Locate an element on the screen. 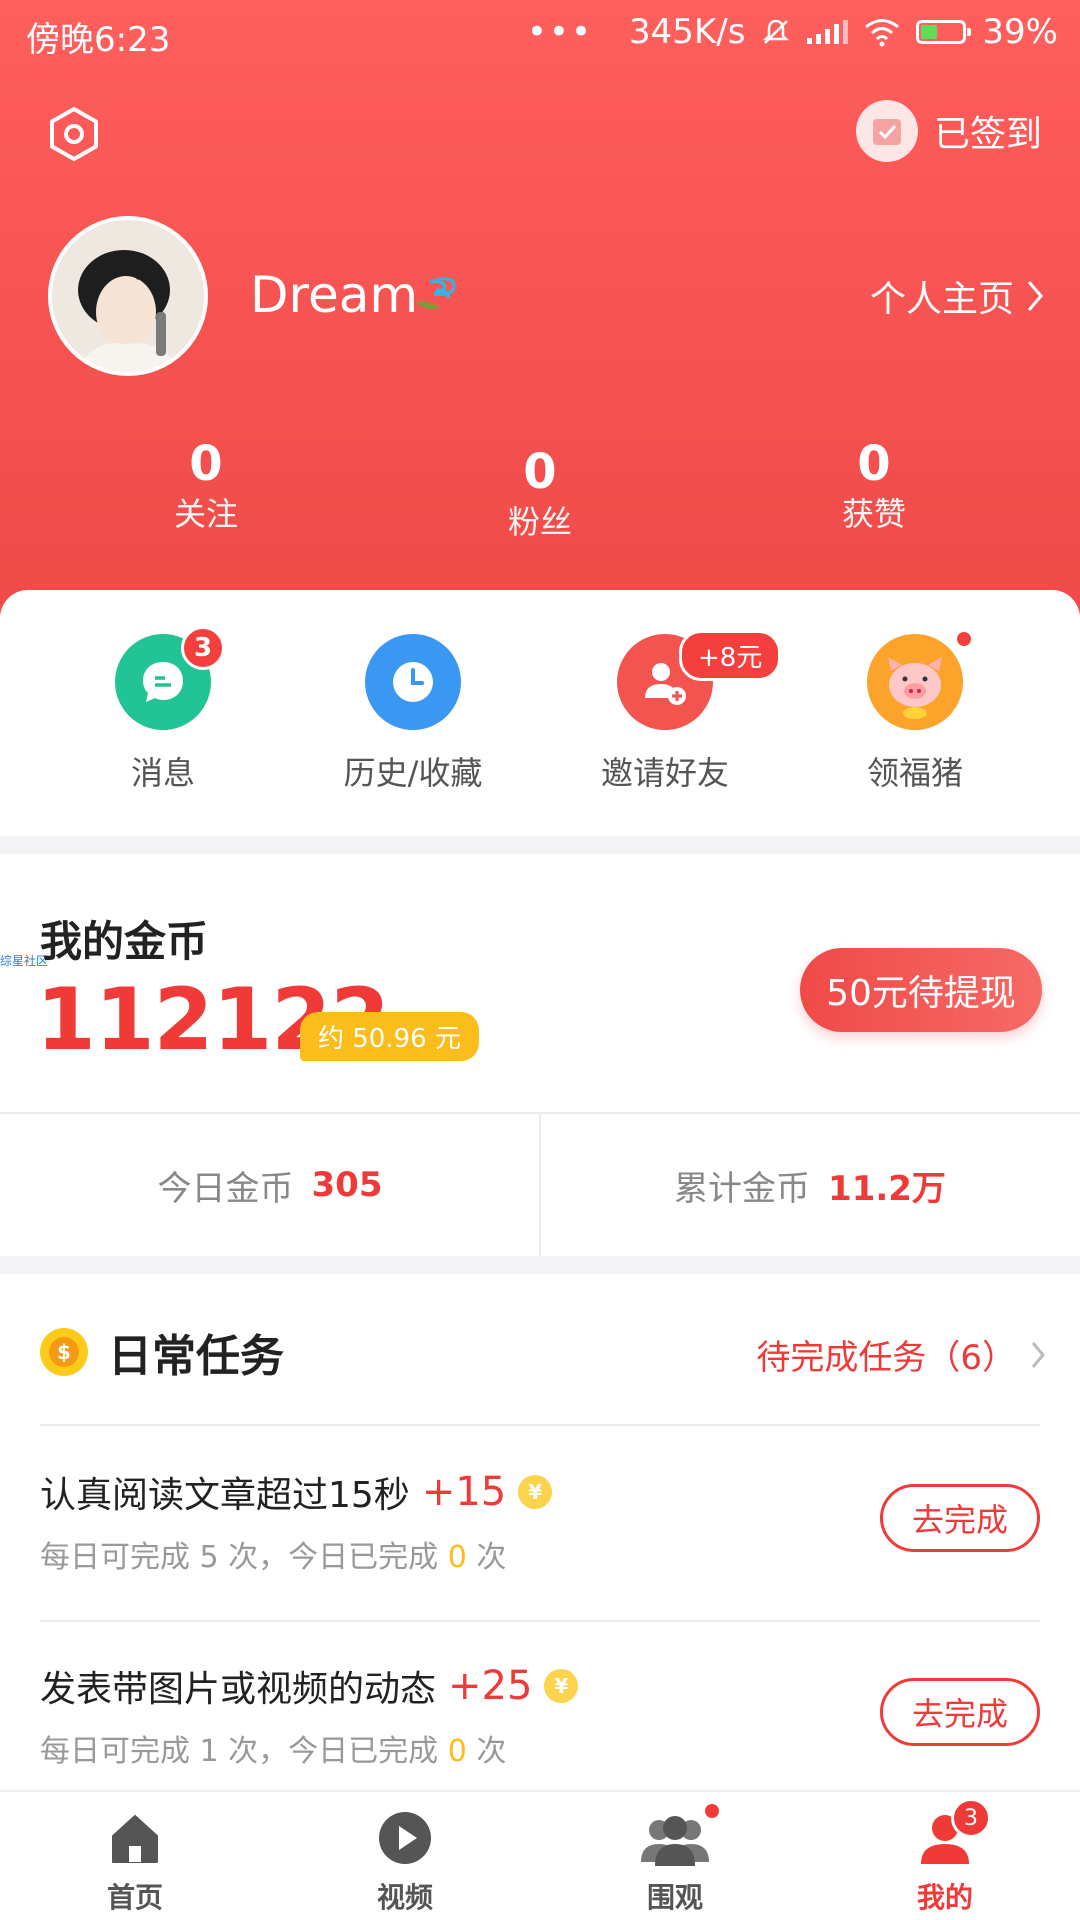 This screenshot has height=1920, width=1080. status-bar: 傍晚6:23 ••• 345K/s 39% is located at coordinates (540, 33).